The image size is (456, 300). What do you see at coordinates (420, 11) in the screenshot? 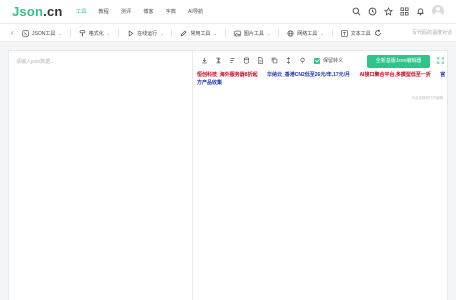
I see `notification-icon` at bounding box center [420, 11].